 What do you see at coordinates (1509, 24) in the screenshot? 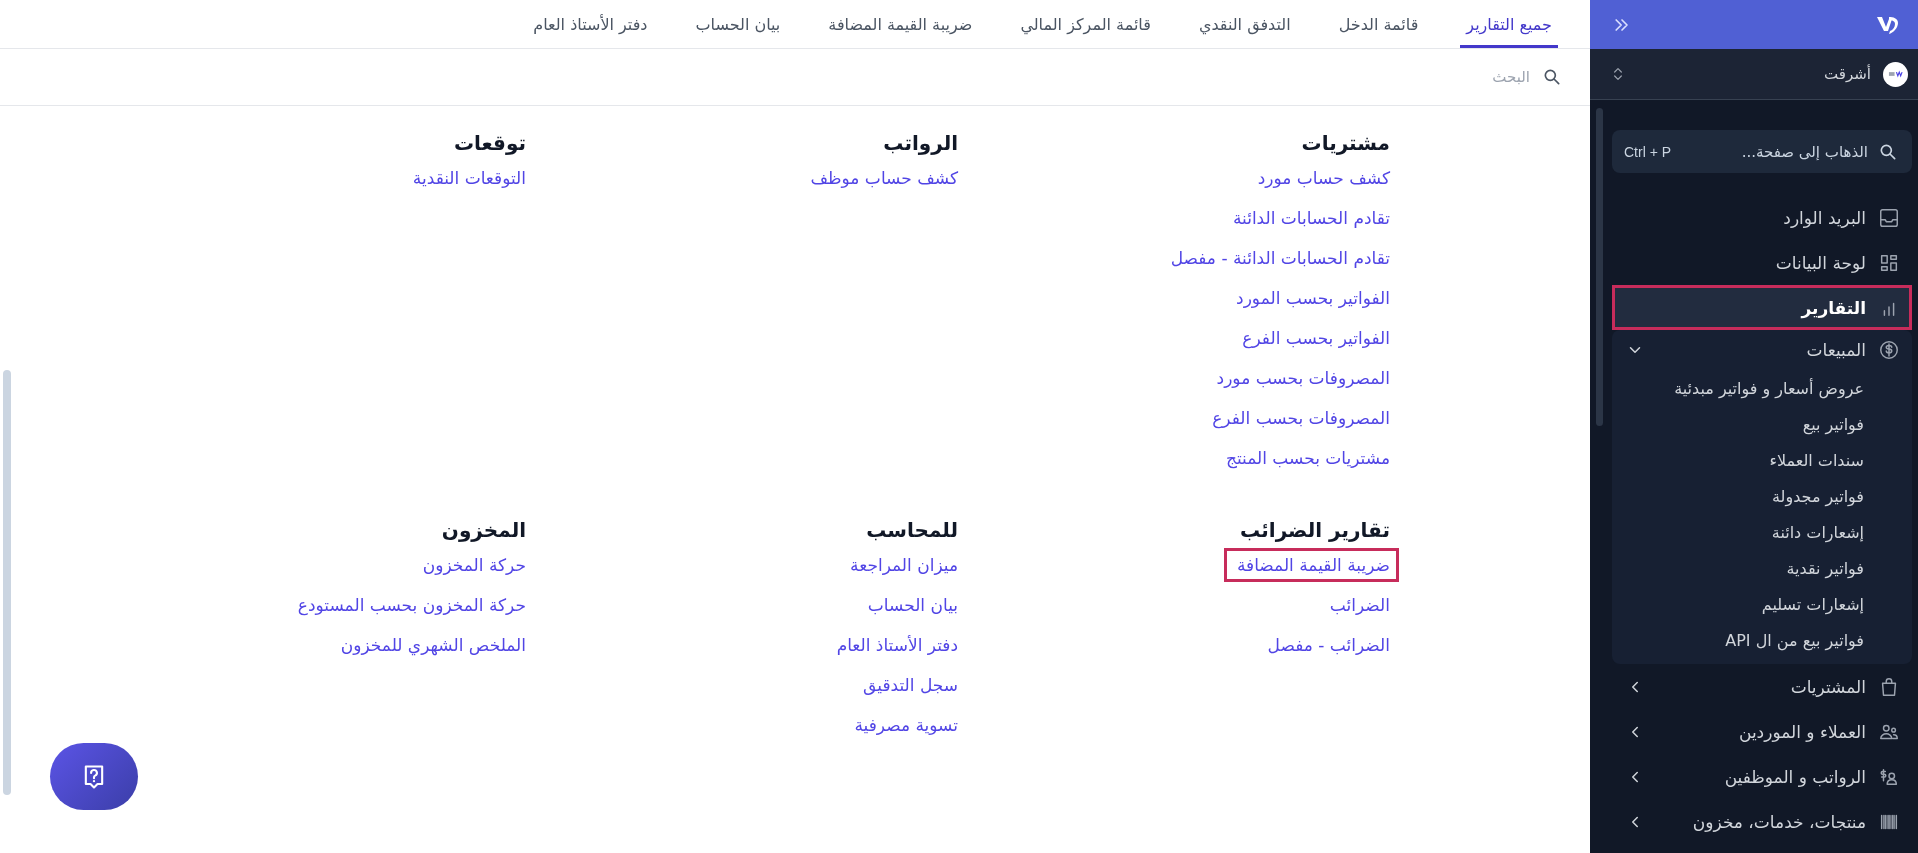
I see `report-tab: جميع التقارير` at bounding box center [1509, 24].